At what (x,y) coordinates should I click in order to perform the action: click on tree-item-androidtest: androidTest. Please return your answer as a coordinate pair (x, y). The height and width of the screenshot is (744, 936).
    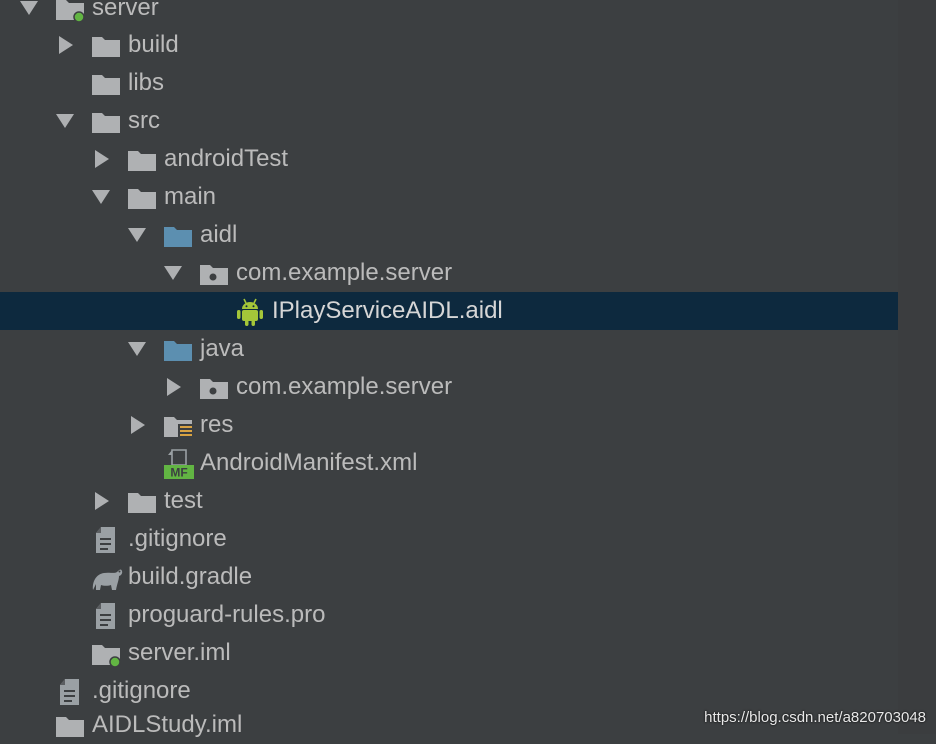
    Looking at the image, I should click on (449, 159).